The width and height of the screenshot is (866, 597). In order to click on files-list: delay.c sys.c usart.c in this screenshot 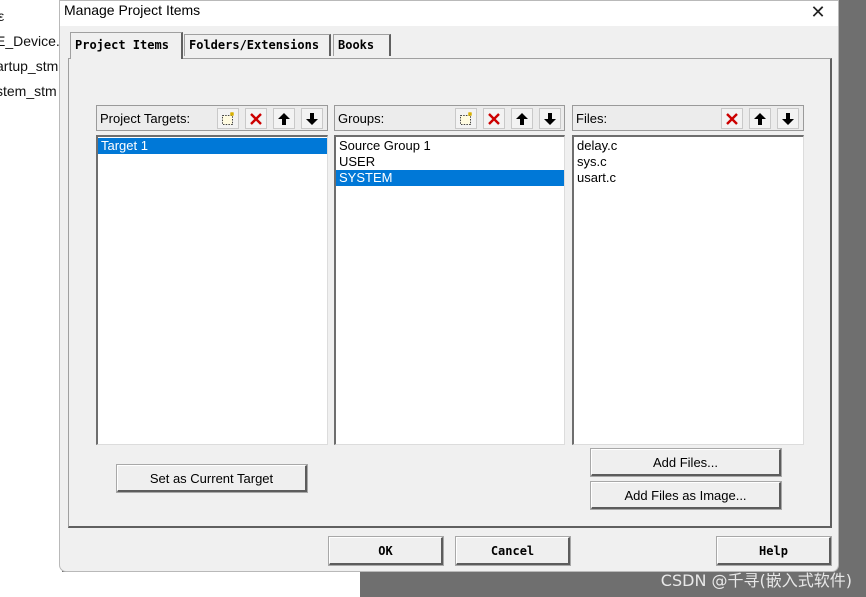, I will do `click(688, 290)`.